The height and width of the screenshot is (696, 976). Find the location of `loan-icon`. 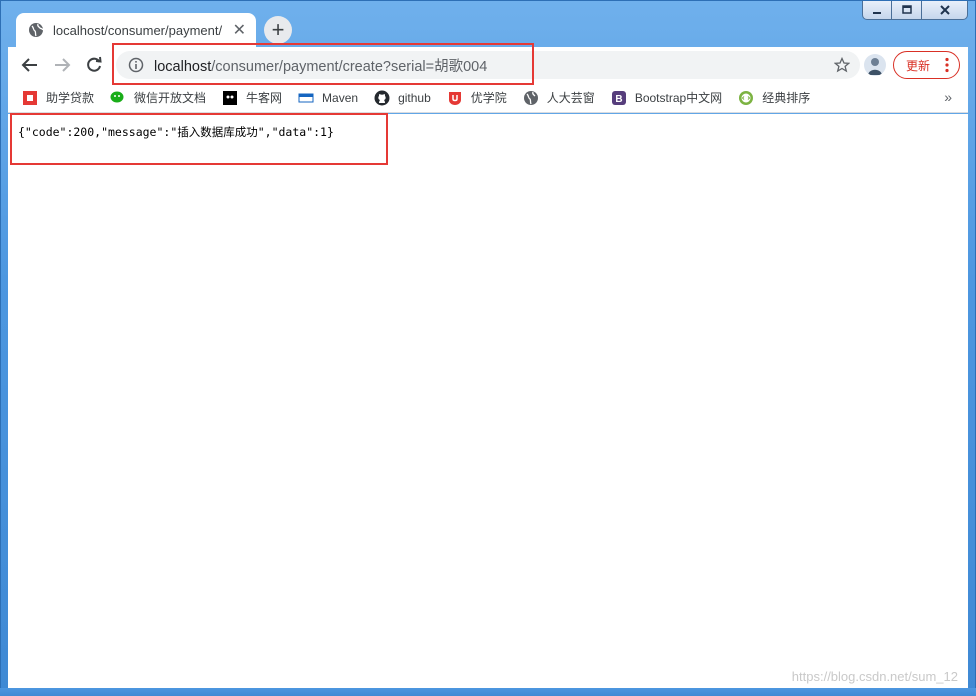

loan-icon is located at coordinates (30, 98).